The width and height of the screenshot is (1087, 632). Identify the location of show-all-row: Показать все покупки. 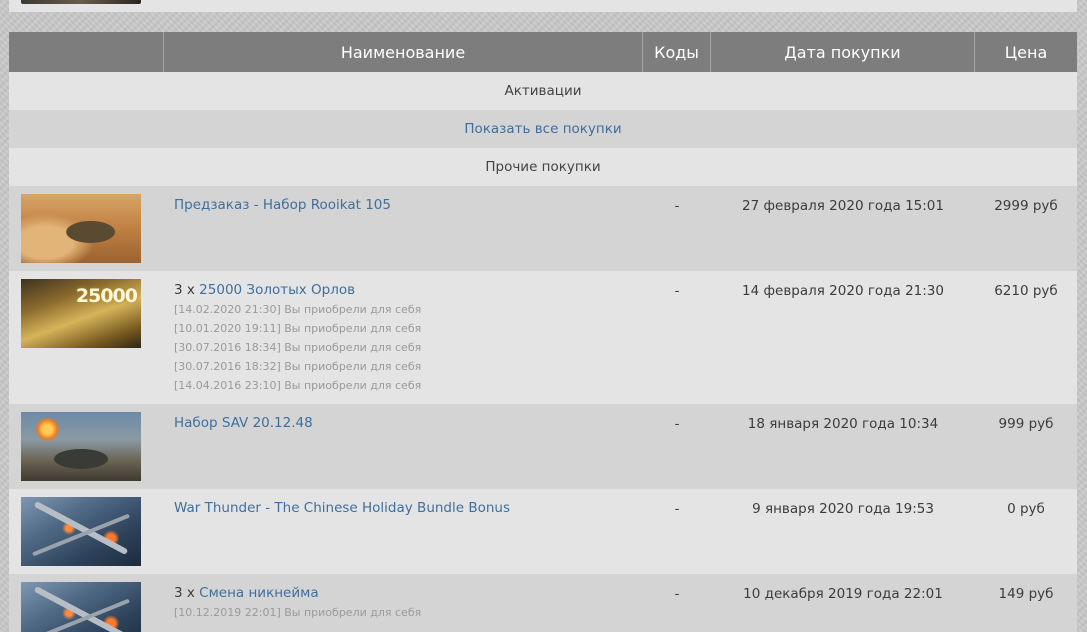
(543, 129).